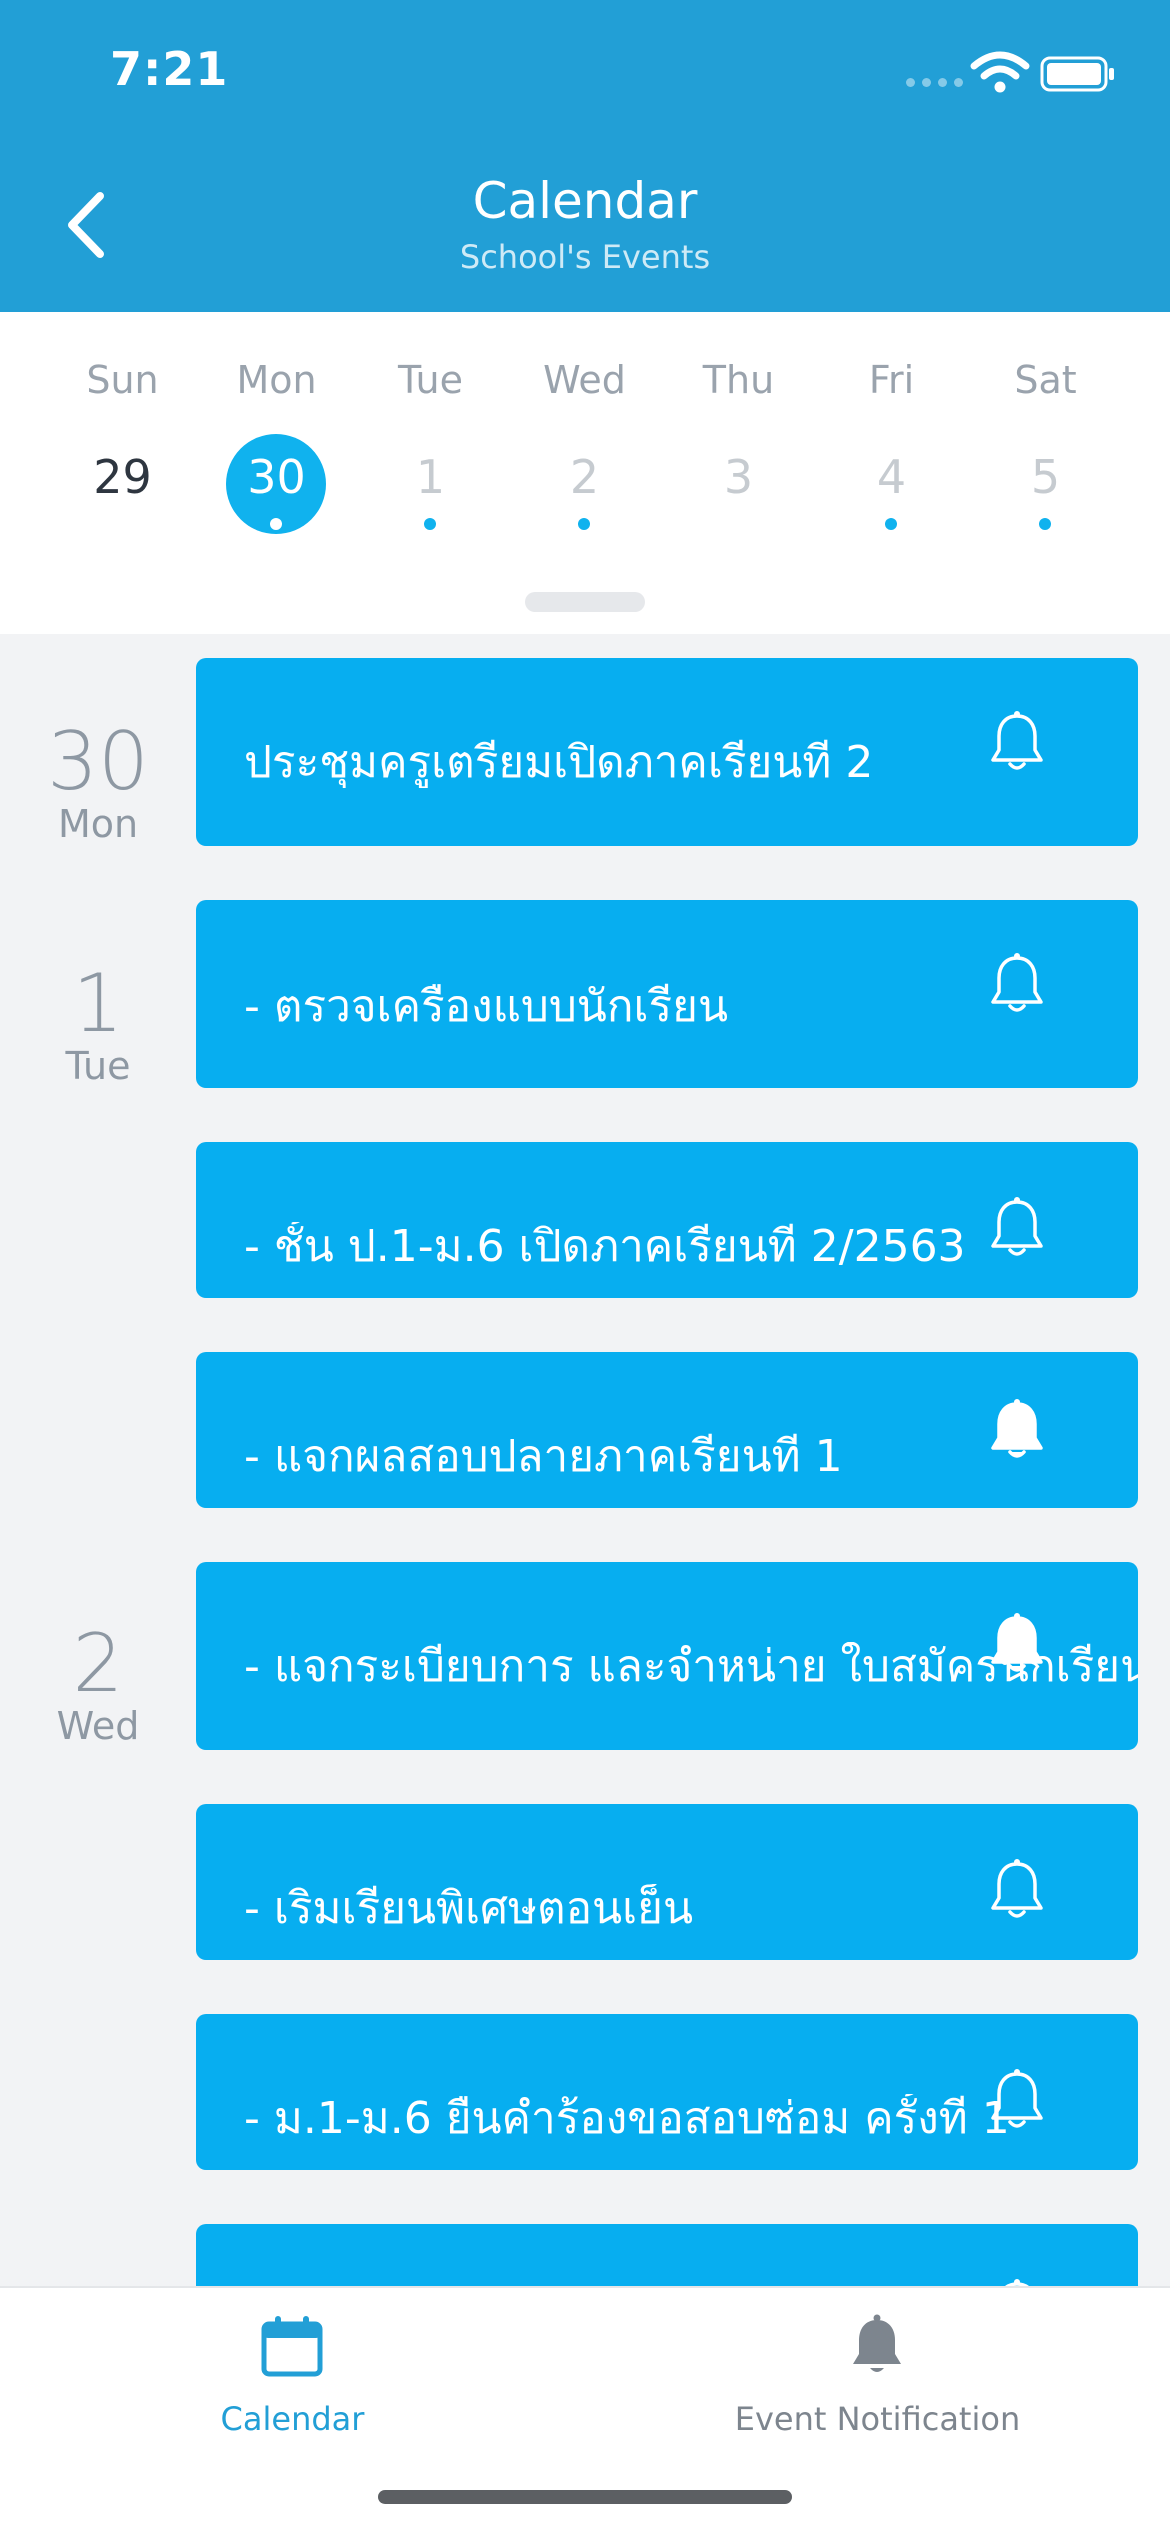 The image size is (1170, 2534). Describe the element at coordinates (276, 477) in the screenshot. I see `day-number: 30` at that location.